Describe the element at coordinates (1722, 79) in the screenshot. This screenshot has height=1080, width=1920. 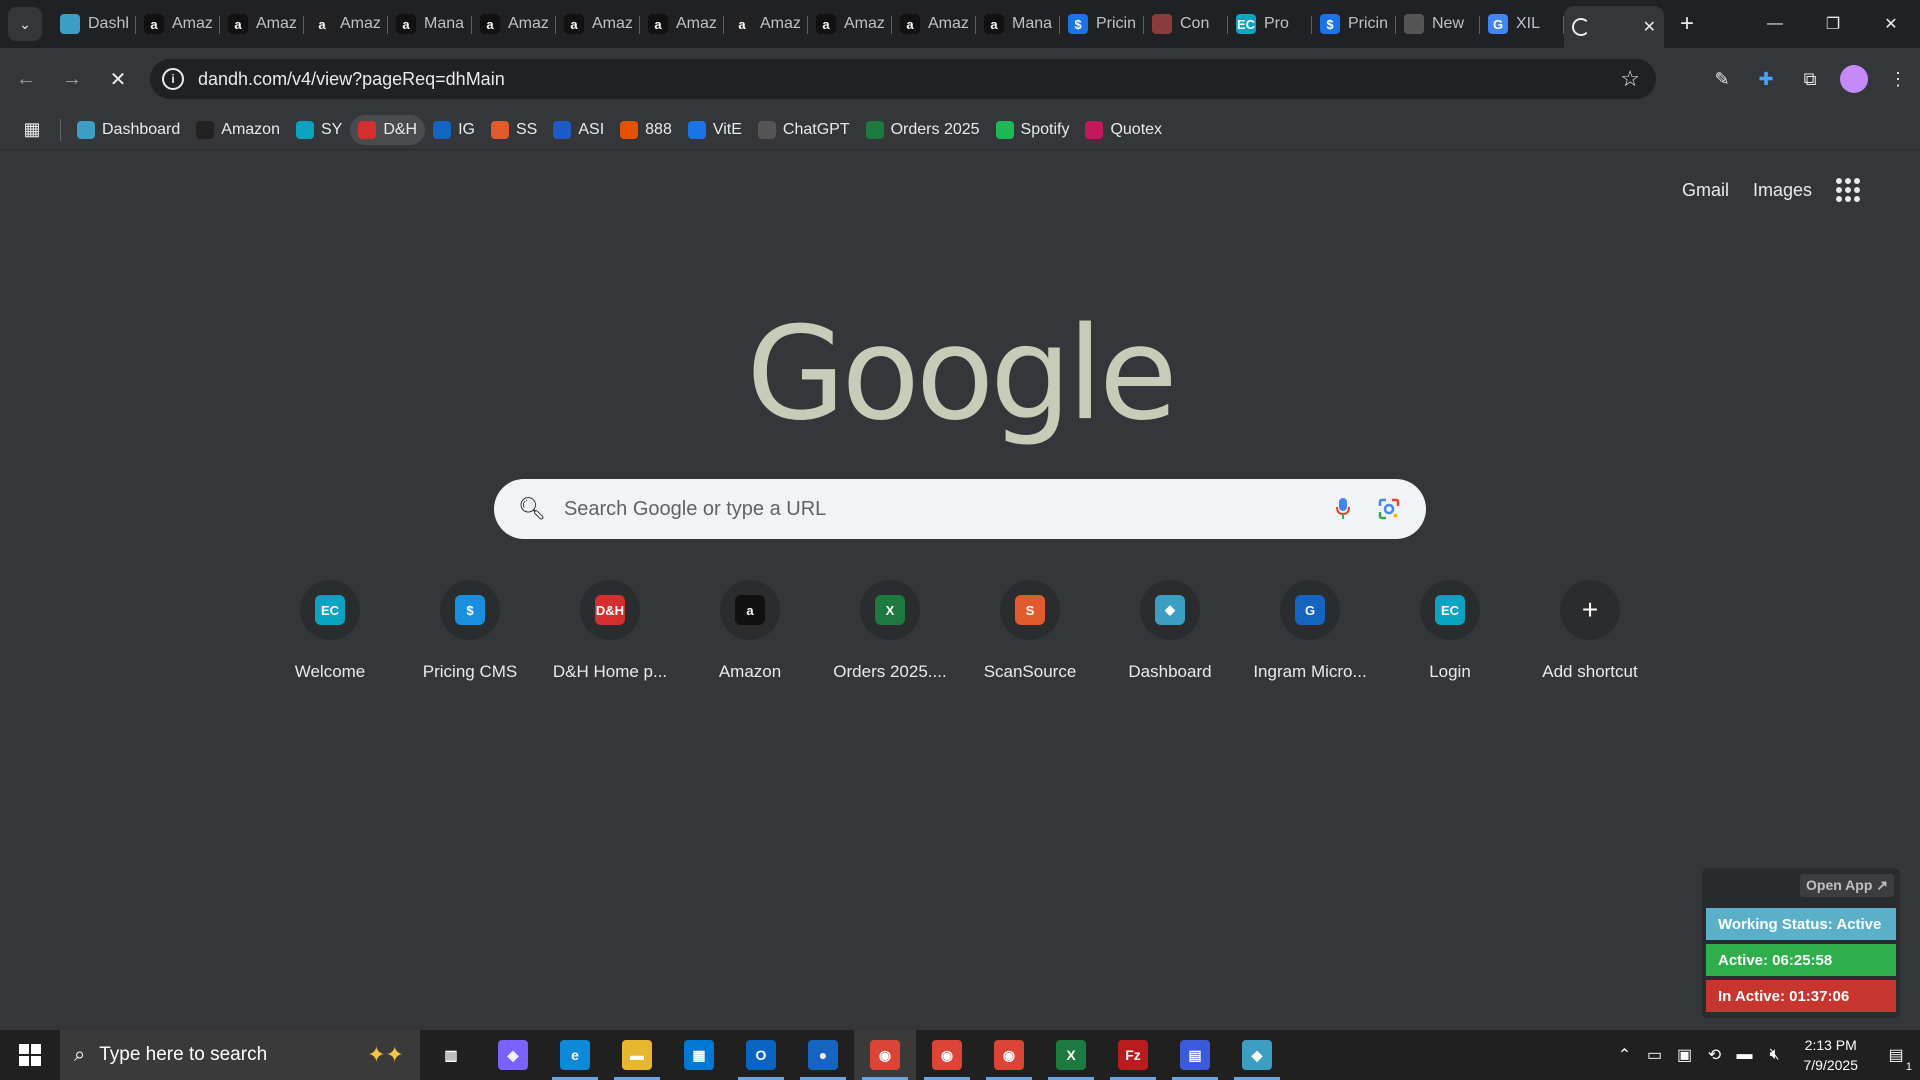
I see `extension-feather-icon: ✎` at that location.